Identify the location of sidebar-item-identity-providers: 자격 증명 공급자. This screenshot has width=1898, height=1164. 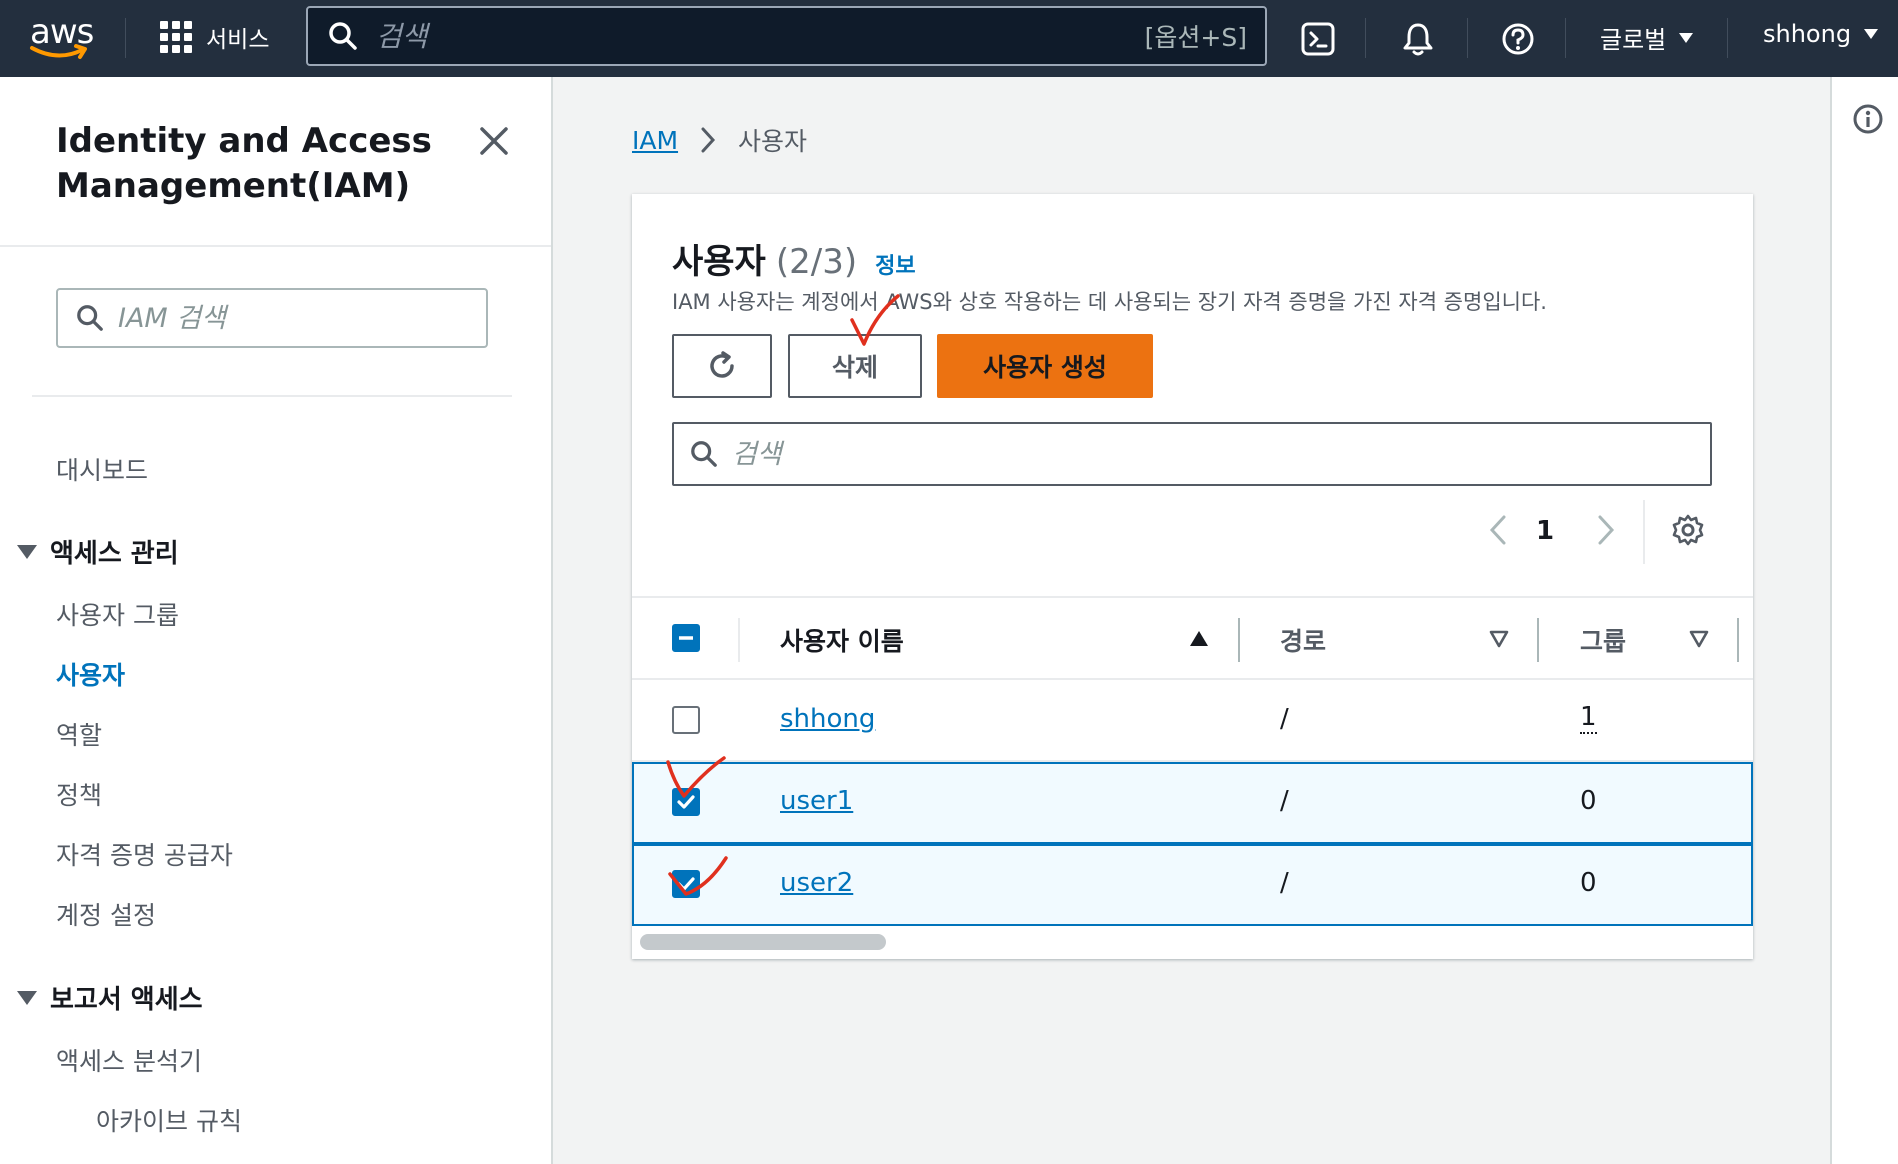
(144, 854).